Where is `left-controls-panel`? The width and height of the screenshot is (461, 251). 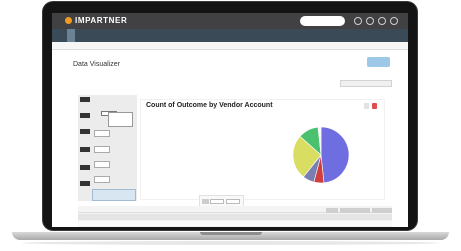 left-controls-panel is located at coordinates (107, 148).